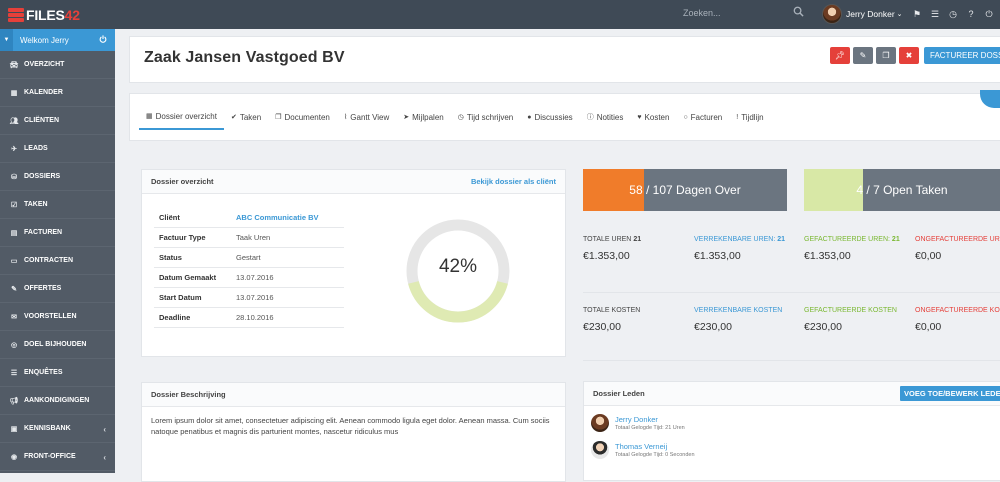  What do you see at coordinates (605, 117) in the screenshot?
I see `tab-notities: ⓘ Notities` at bounding box center [605, 117].